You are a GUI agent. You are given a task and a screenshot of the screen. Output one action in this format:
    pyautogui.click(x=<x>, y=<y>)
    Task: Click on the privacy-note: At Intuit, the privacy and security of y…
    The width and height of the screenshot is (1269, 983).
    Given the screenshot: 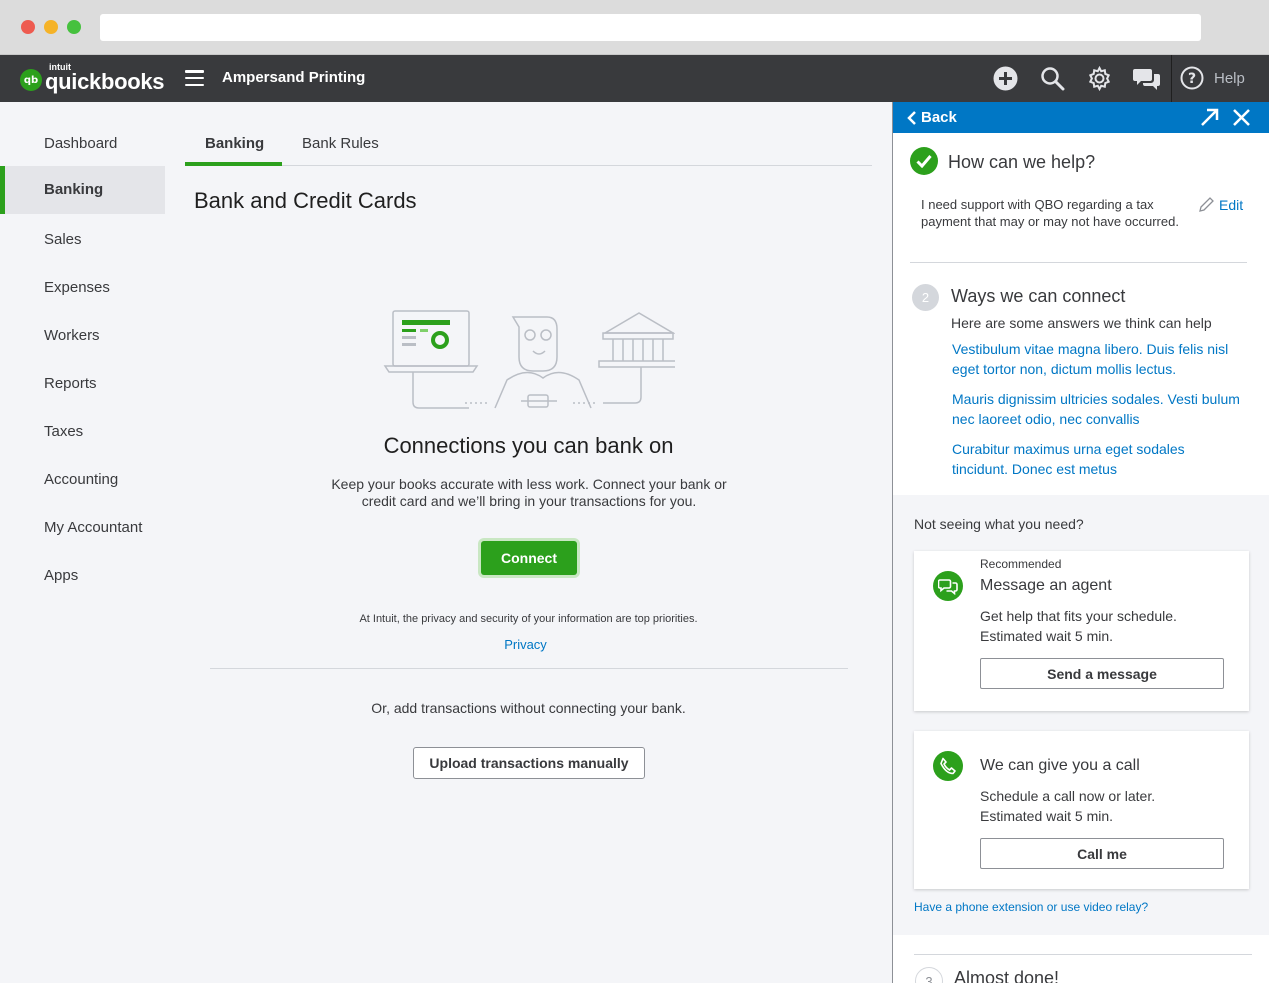 What is the action you would take?
    pyautogui.click(x=528, y=619)
    